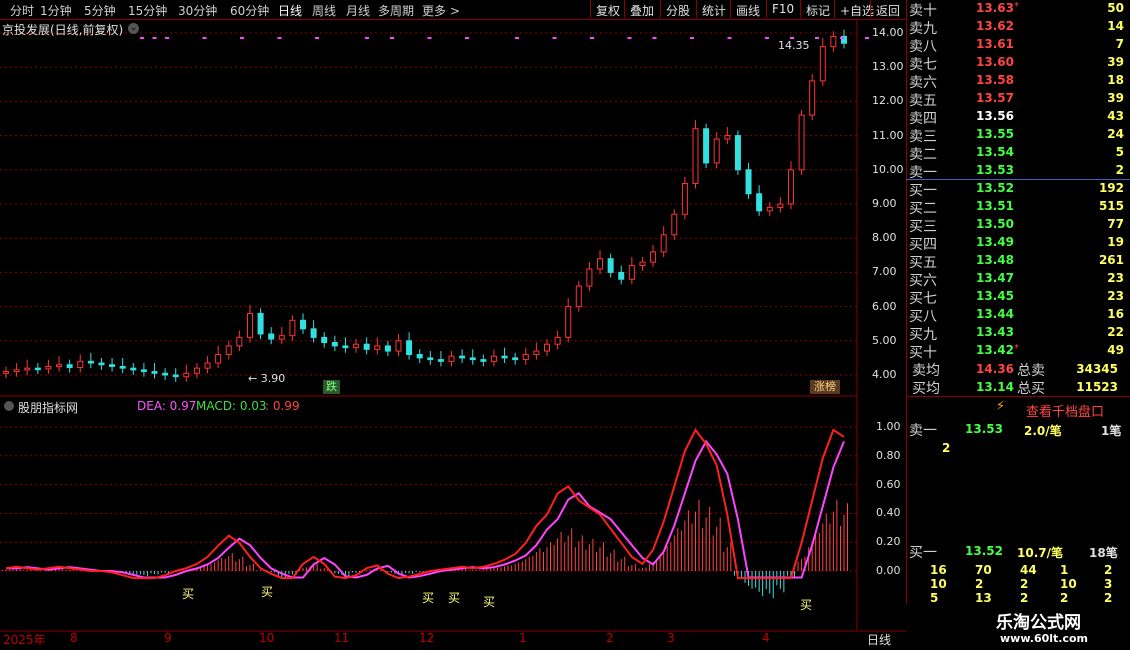  What do you see at coordinates (677, 9) in the screenshot?
I see `split-stock-button: 分股` at bounding box center [677, 9].